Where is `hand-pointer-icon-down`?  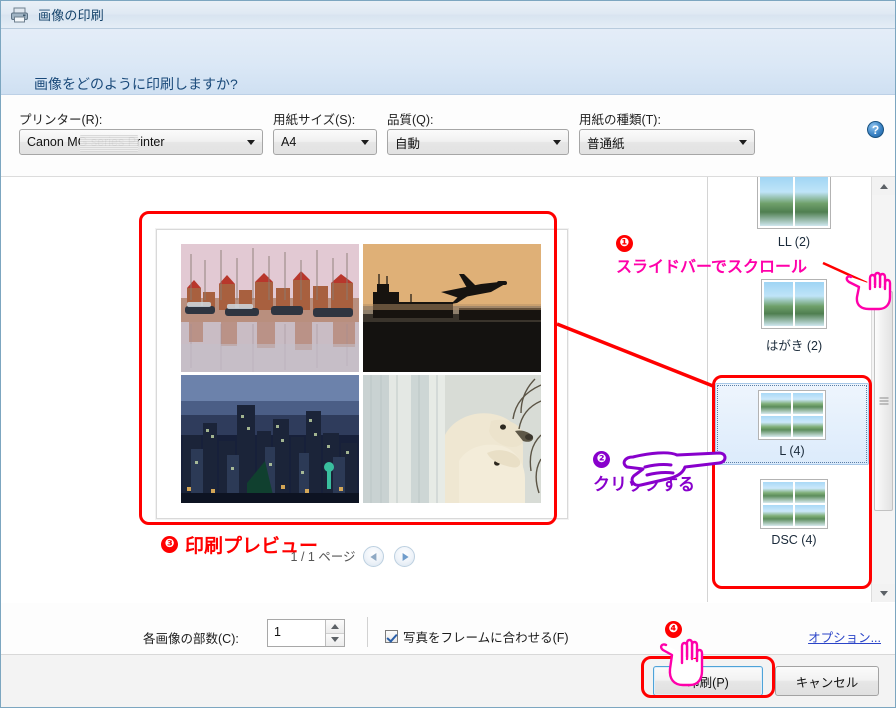
hand-pointer-icon-down is located at coordinates (681, 662).